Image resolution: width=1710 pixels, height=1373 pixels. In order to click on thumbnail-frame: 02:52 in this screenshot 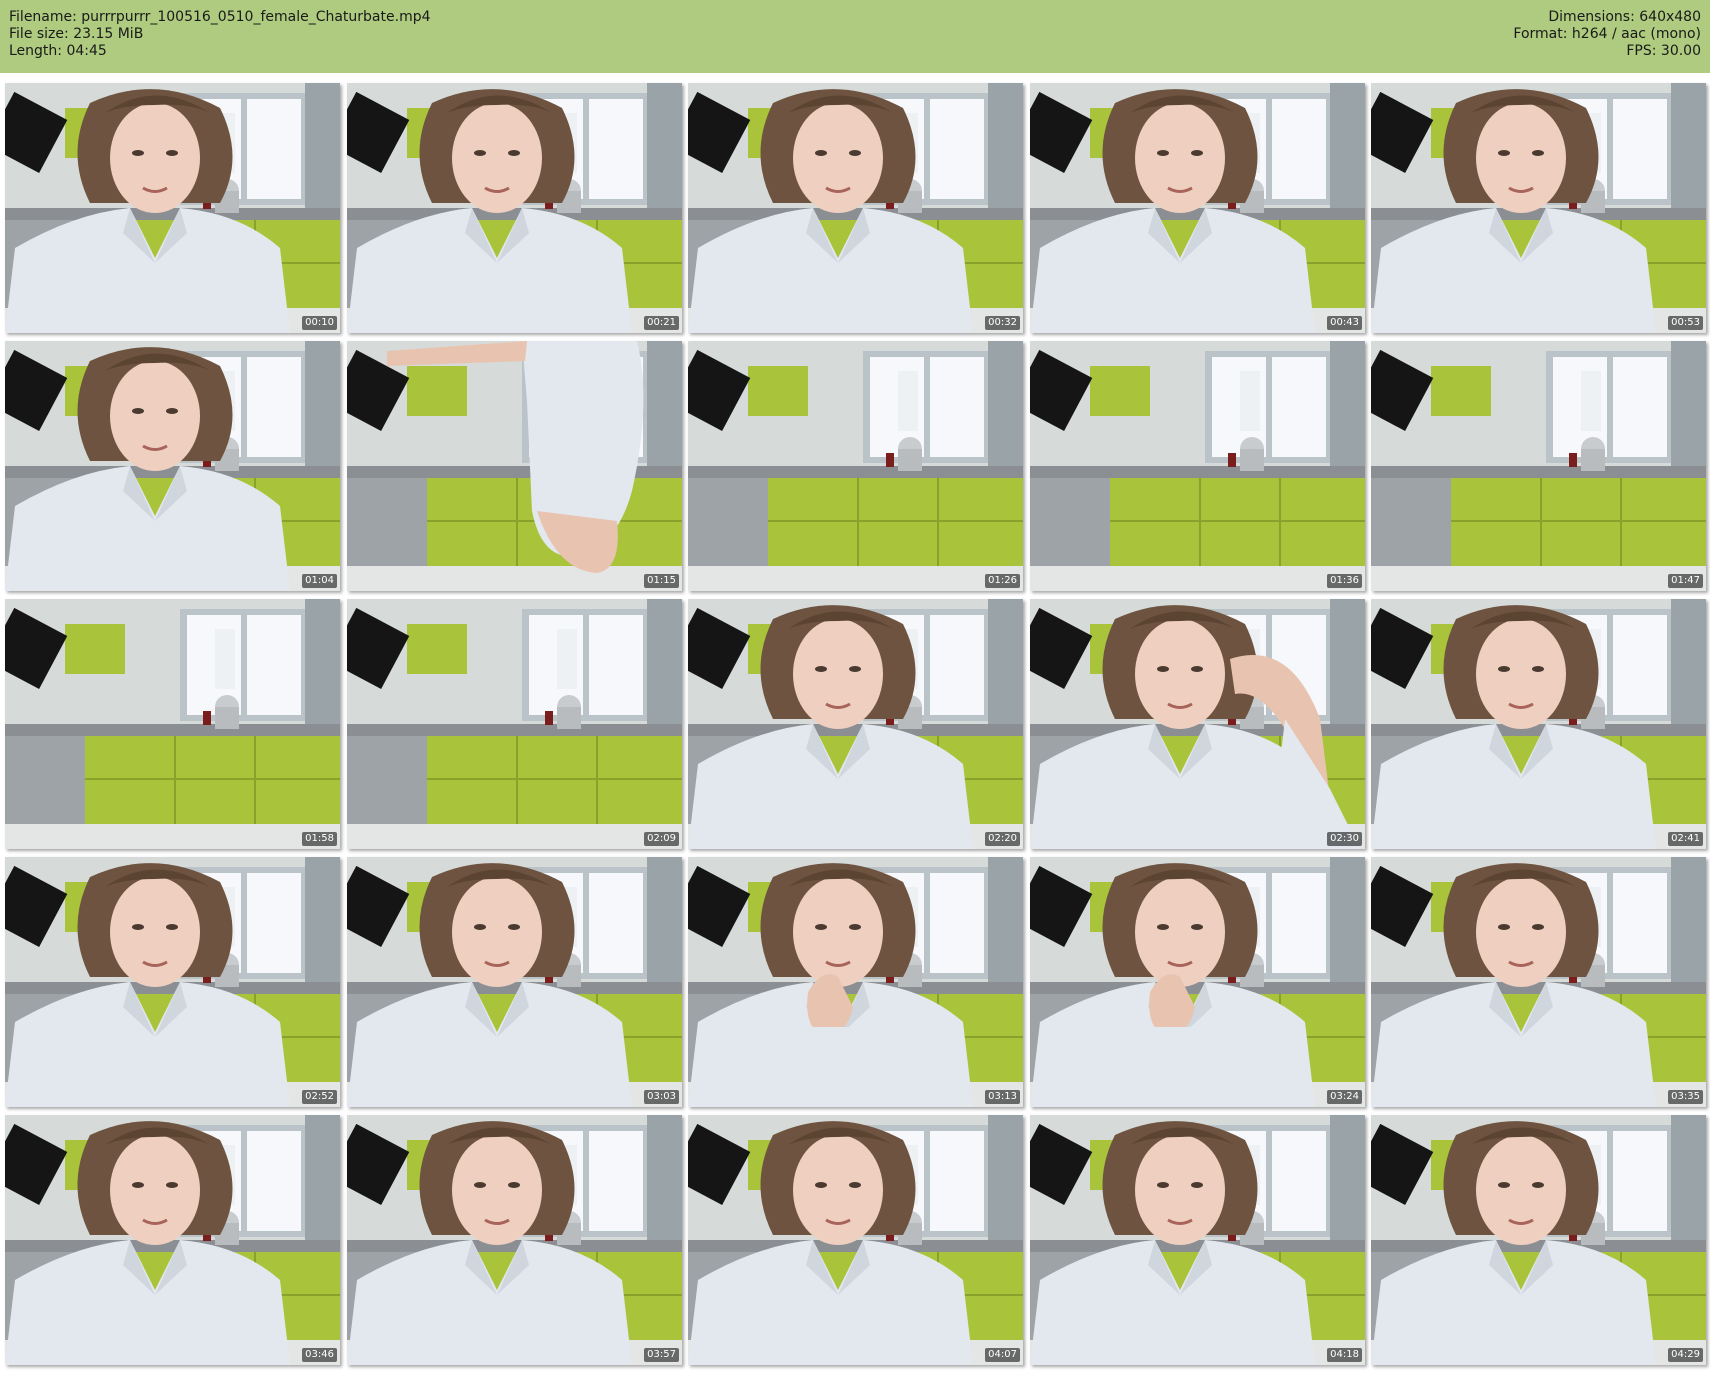, I will do `click(172, 982)`.